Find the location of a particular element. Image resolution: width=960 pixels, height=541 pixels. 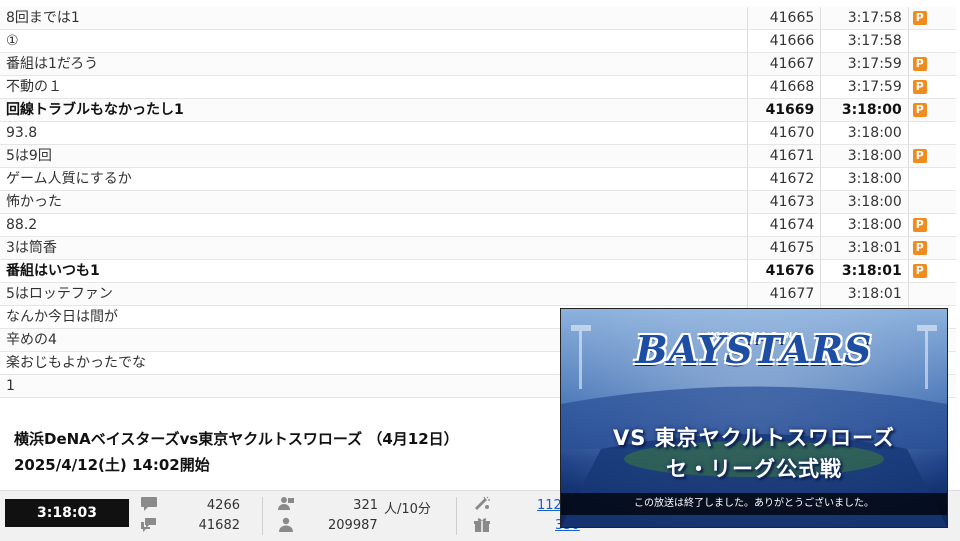

comment-number: 41666 is located at coordinates (783, 41).